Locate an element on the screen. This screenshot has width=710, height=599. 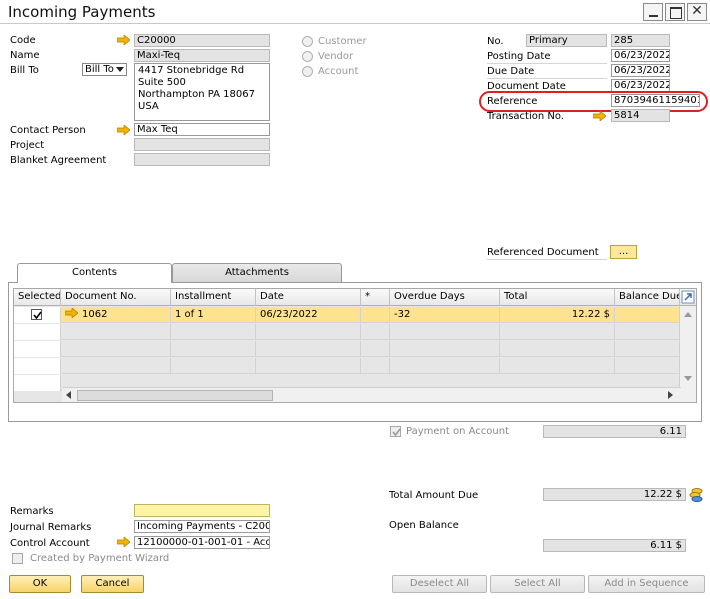
column-header: Overdue Days is located at coordinates (445, 297).